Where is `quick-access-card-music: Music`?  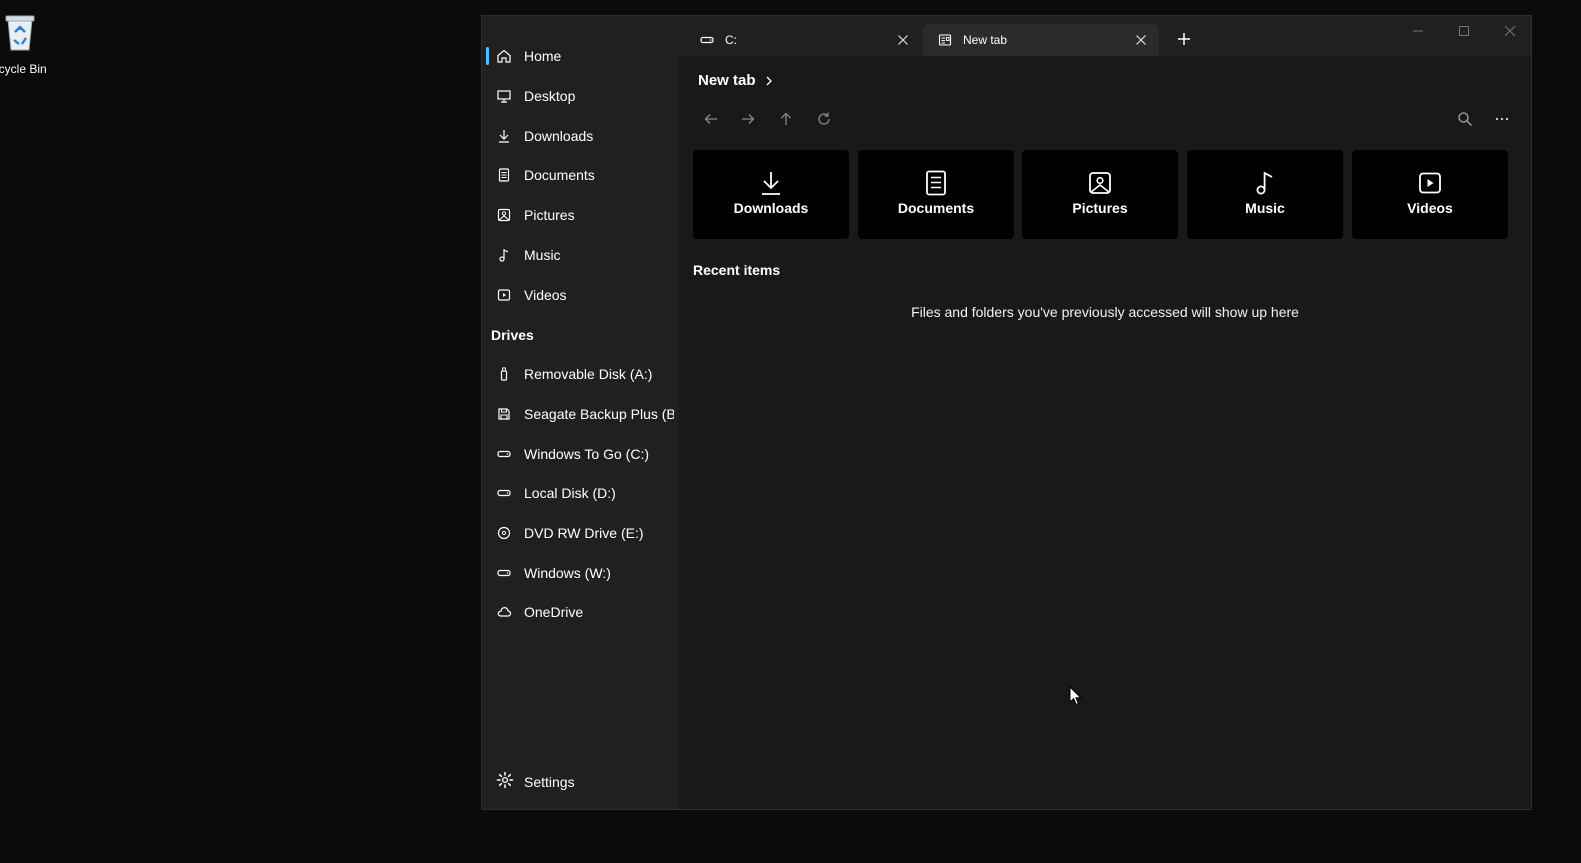 quick-access-card-music: Music is located at coordinates (1265, 194).